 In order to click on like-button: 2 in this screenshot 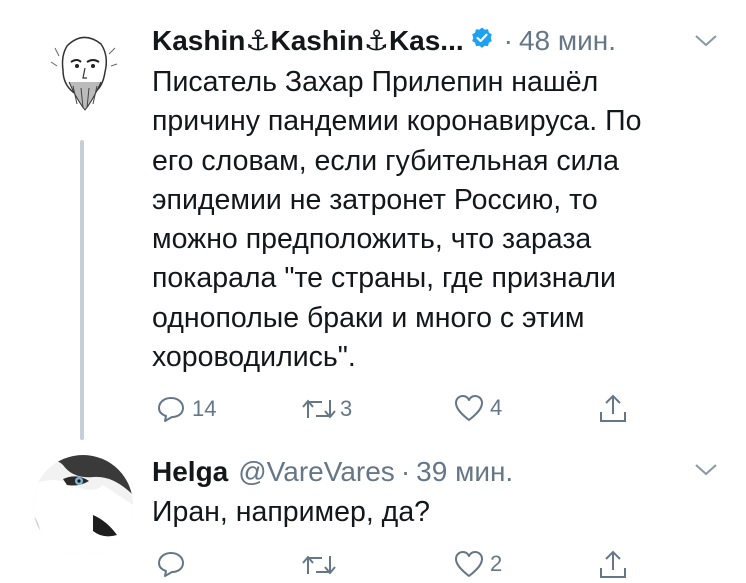, I will do `click(478, 564)`.